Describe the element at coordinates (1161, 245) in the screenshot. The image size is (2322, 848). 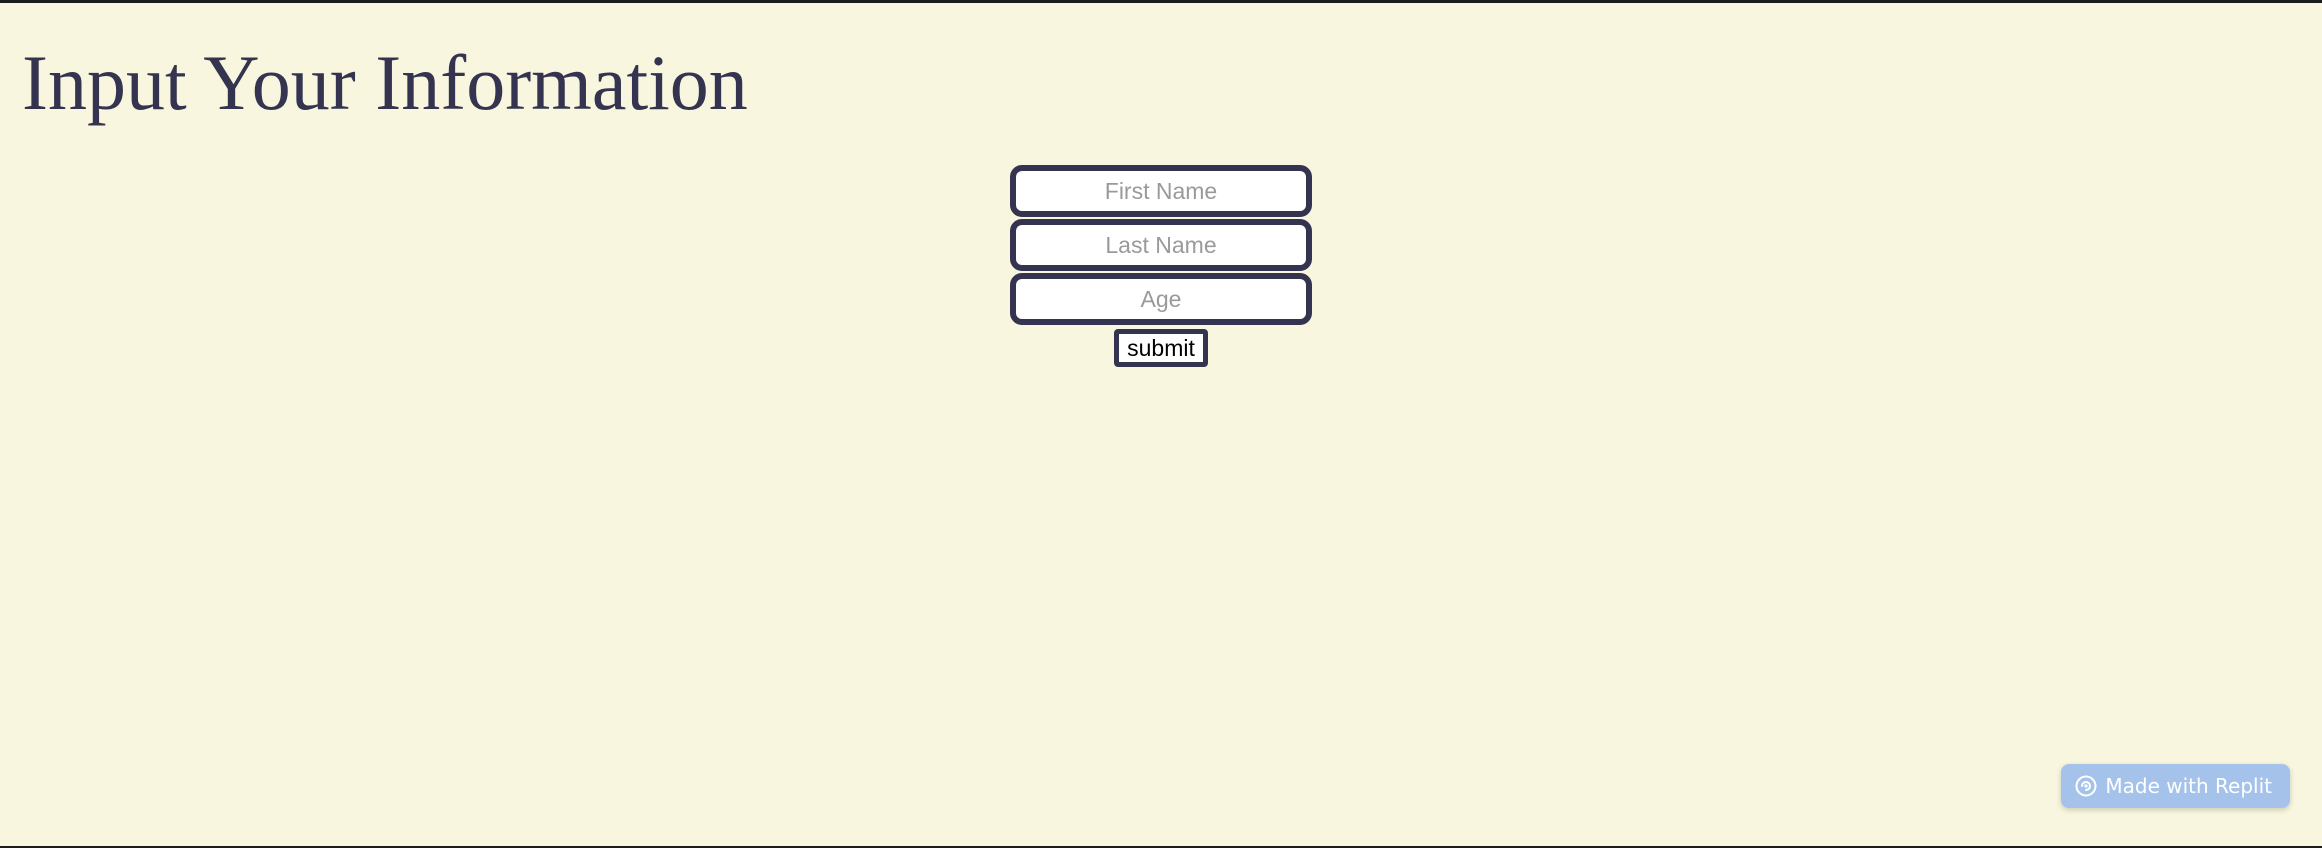
I see `last-name-input` at that location.